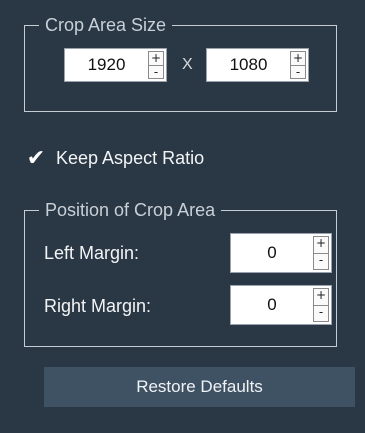  What do you see at coordinates (106, 65) in the screenshot?
I see `crop-width-value: 1920` at bounding box center [106, 65].